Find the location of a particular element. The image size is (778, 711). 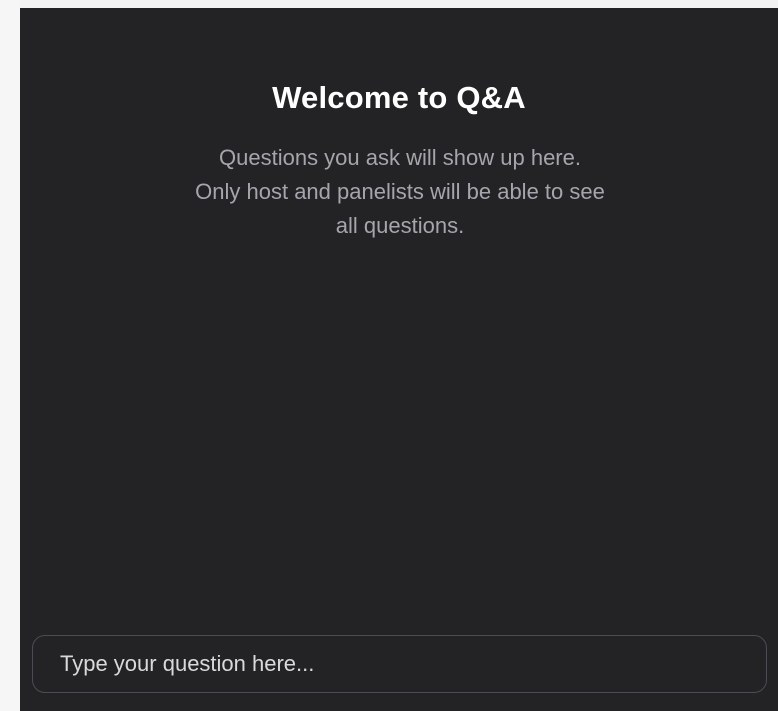

question-input is located at coordinates (399, 664).